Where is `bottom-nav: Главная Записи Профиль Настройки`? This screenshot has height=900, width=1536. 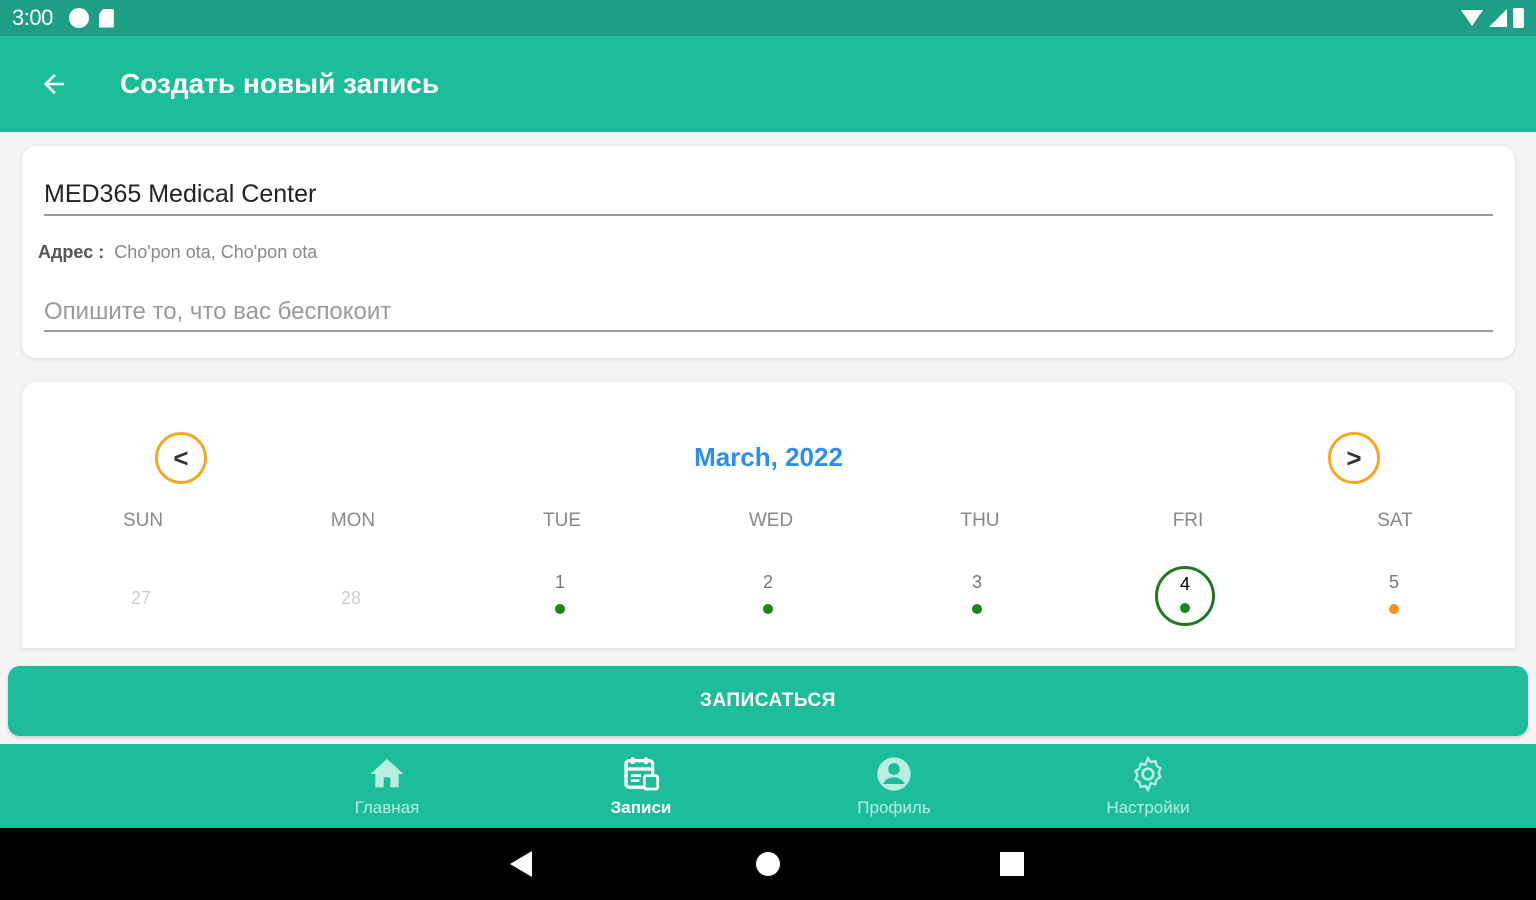
bottom-nav: Главная Записи Профиль Настройки is located at coordinates (768, 786).